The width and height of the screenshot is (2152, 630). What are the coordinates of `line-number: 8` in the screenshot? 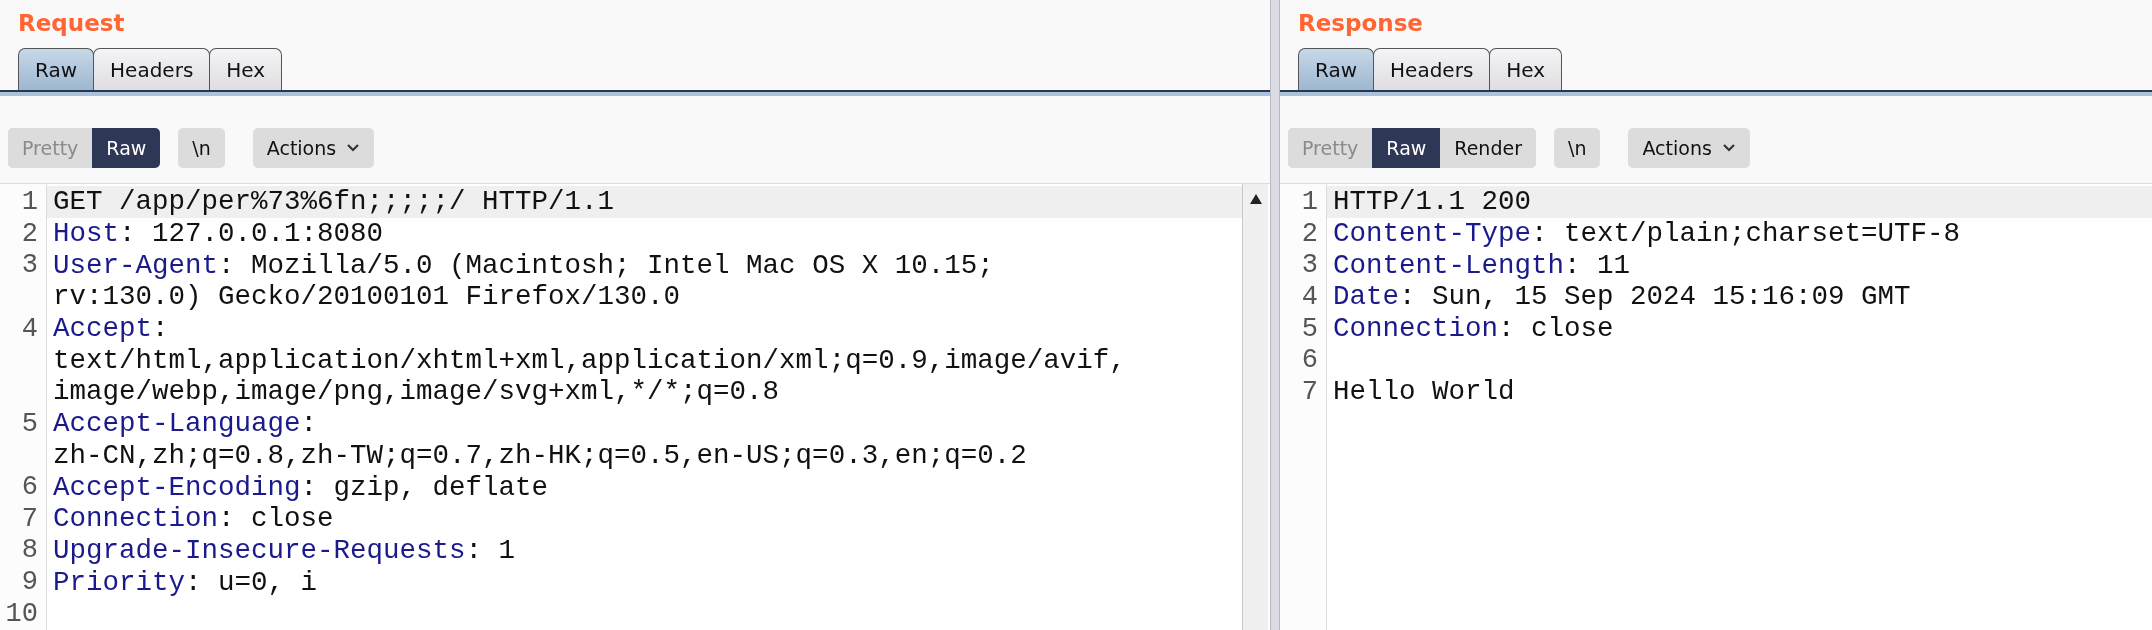 It's located at (29, 550).